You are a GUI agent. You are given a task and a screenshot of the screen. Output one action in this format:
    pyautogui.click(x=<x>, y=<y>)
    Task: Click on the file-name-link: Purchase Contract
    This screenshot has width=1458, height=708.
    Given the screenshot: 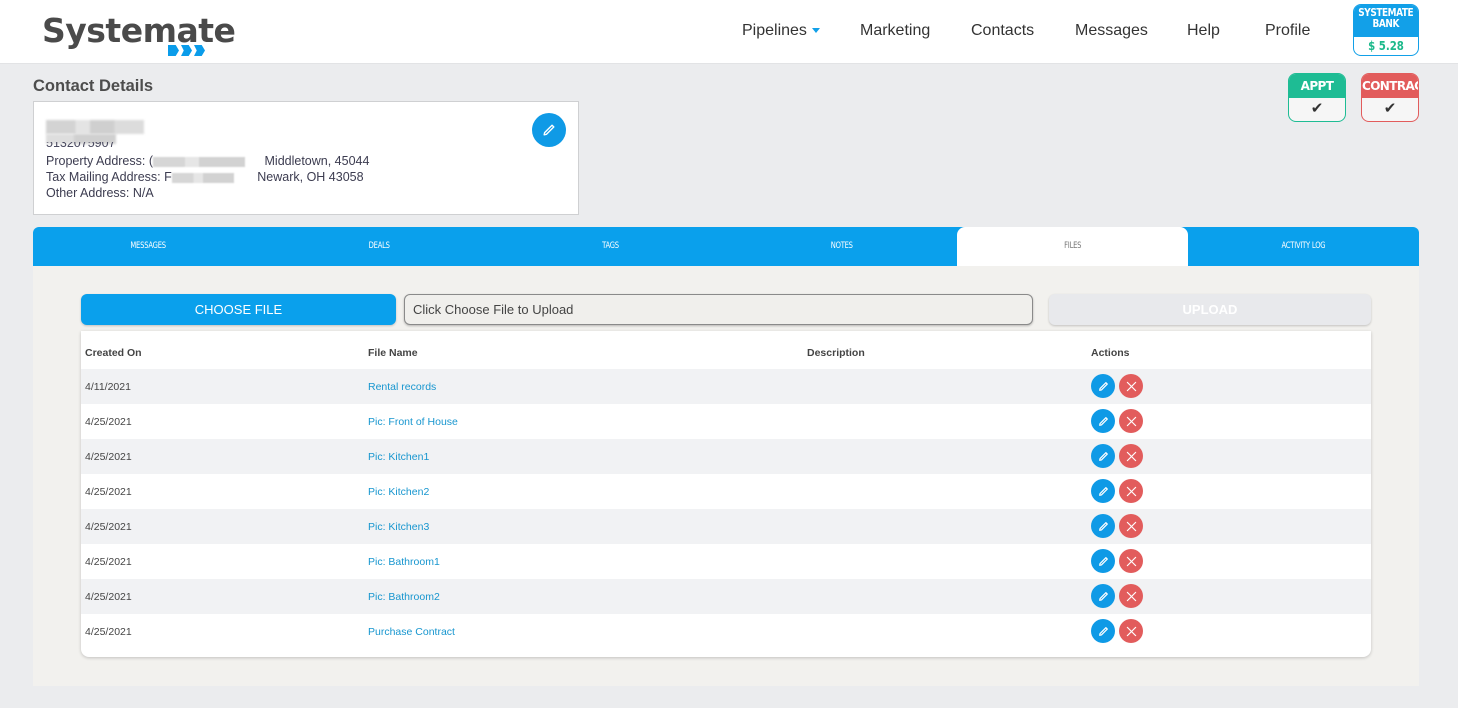 What is the action you would take?
    pyautogui.click(x=411, y=632)
    